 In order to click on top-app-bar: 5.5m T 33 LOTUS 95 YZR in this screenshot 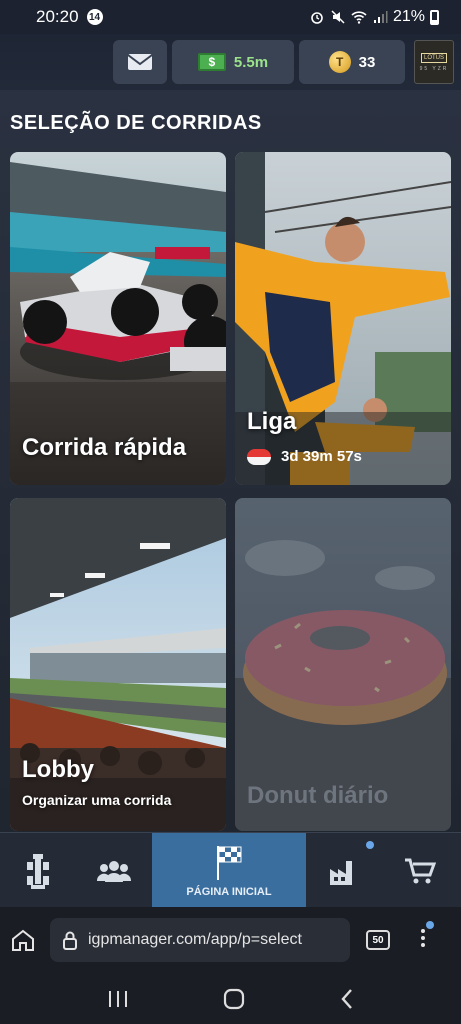, I will do `click(230, 62)`.